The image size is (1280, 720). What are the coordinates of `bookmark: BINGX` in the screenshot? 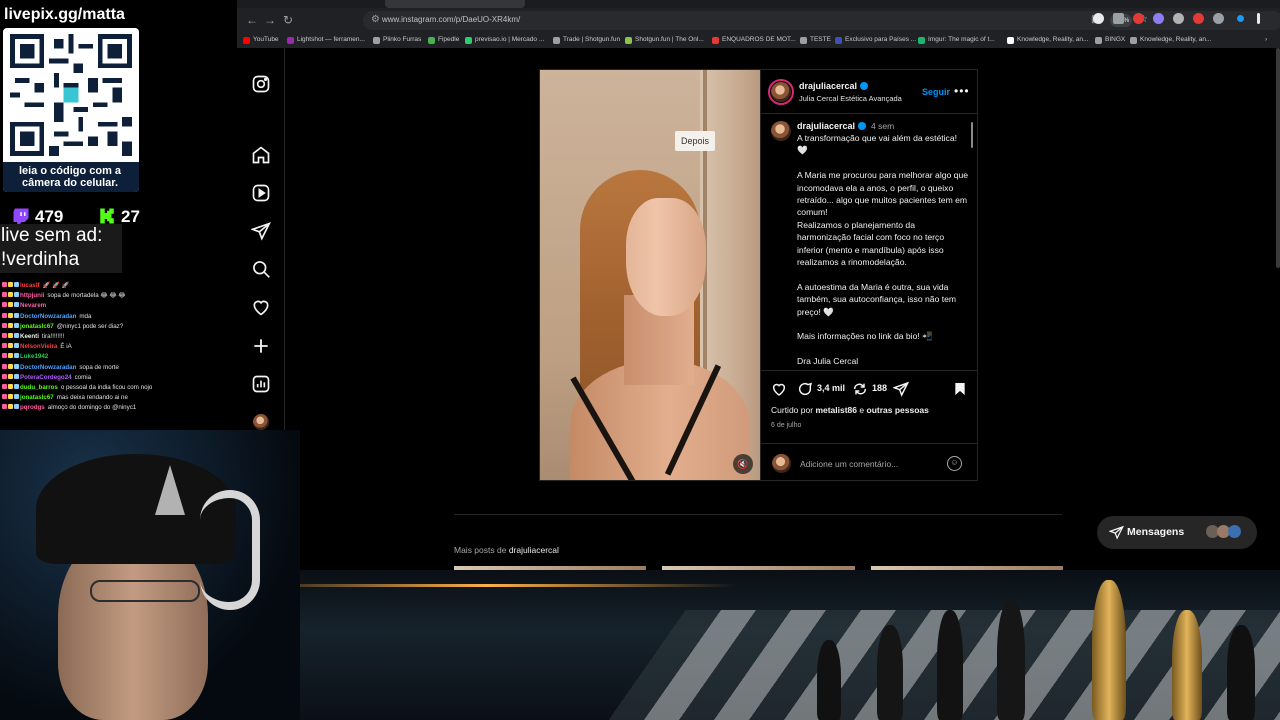 It's located at (1110, 40).